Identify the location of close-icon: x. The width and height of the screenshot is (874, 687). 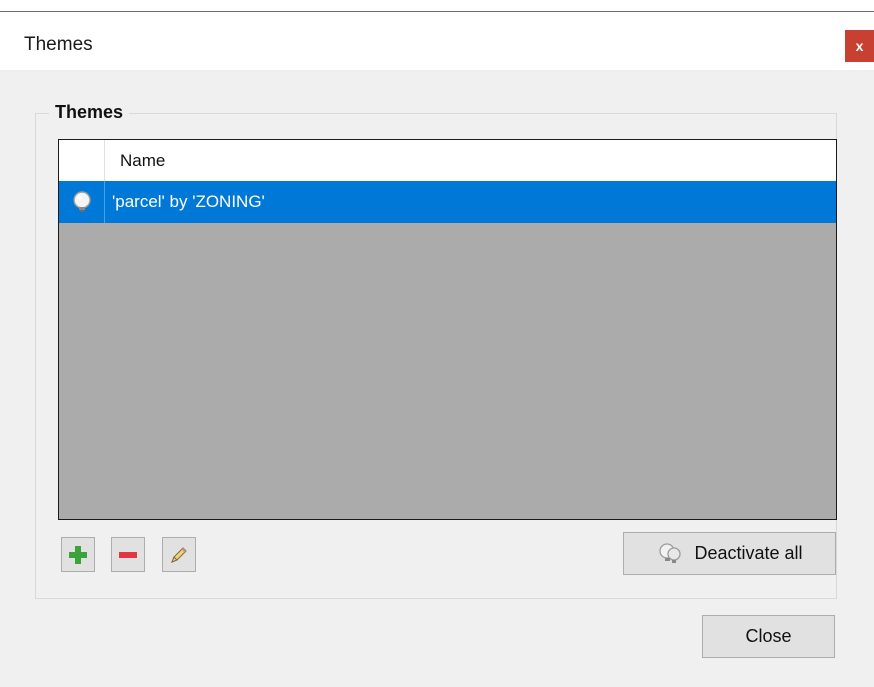
(859, 46).